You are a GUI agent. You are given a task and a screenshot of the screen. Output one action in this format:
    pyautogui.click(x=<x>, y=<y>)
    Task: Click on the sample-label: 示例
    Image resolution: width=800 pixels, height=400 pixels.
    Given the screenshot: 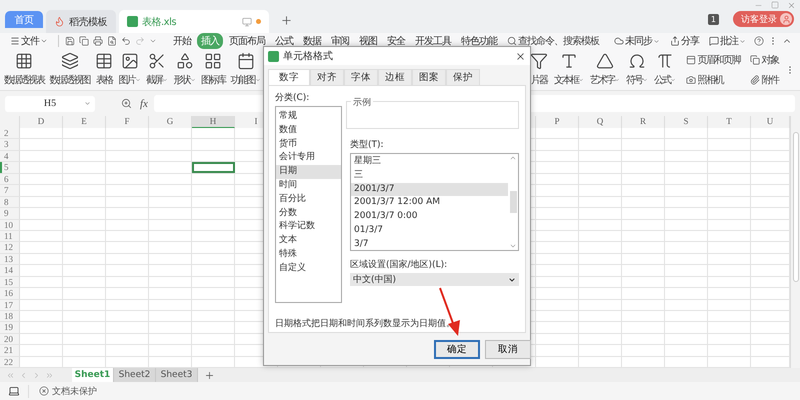 What is the action you would take?
    pyautogui.click(x=362, y=102)
    